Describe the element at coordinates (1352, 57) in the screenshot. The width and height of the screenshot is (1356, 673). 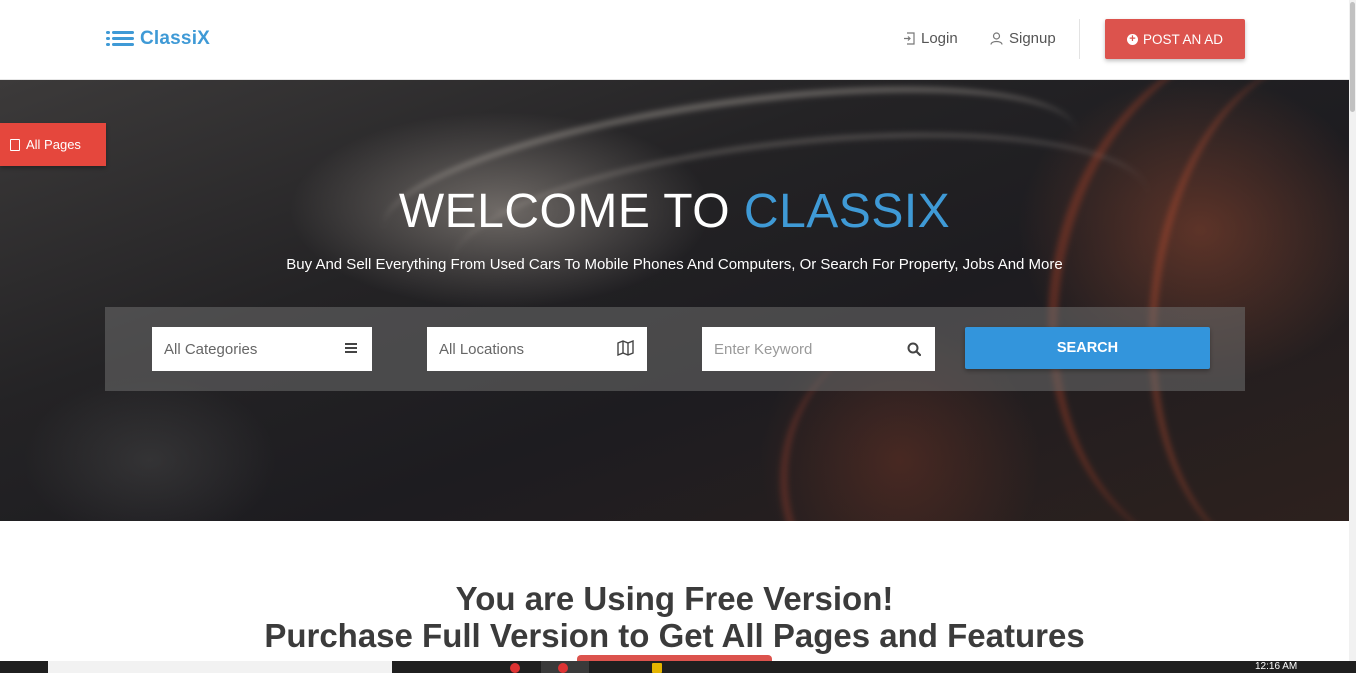
I see `scroll-thumb` at that location.